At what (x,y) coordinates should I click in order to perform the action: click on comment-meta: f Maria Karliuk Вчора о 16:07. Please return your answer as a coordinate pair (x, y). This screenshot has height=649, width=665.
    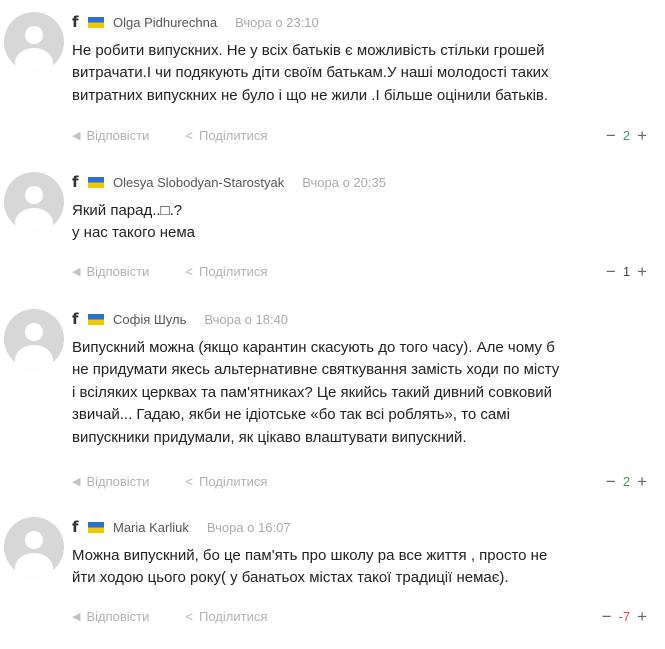
    Looking at the image, I should click on (181, 527).